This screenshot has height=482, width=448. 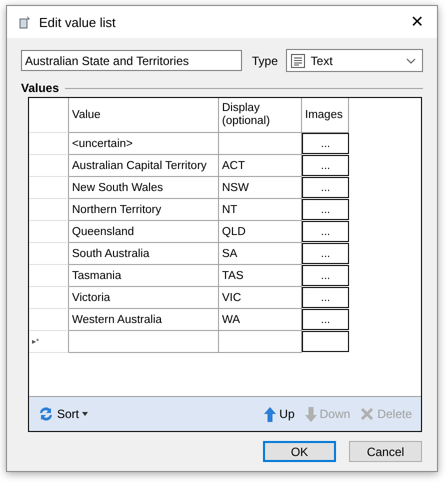 What do you see at coordinates (411, 61) in the screenshot?
I see `chevron-down-icon` at bounding box center [411, 61].